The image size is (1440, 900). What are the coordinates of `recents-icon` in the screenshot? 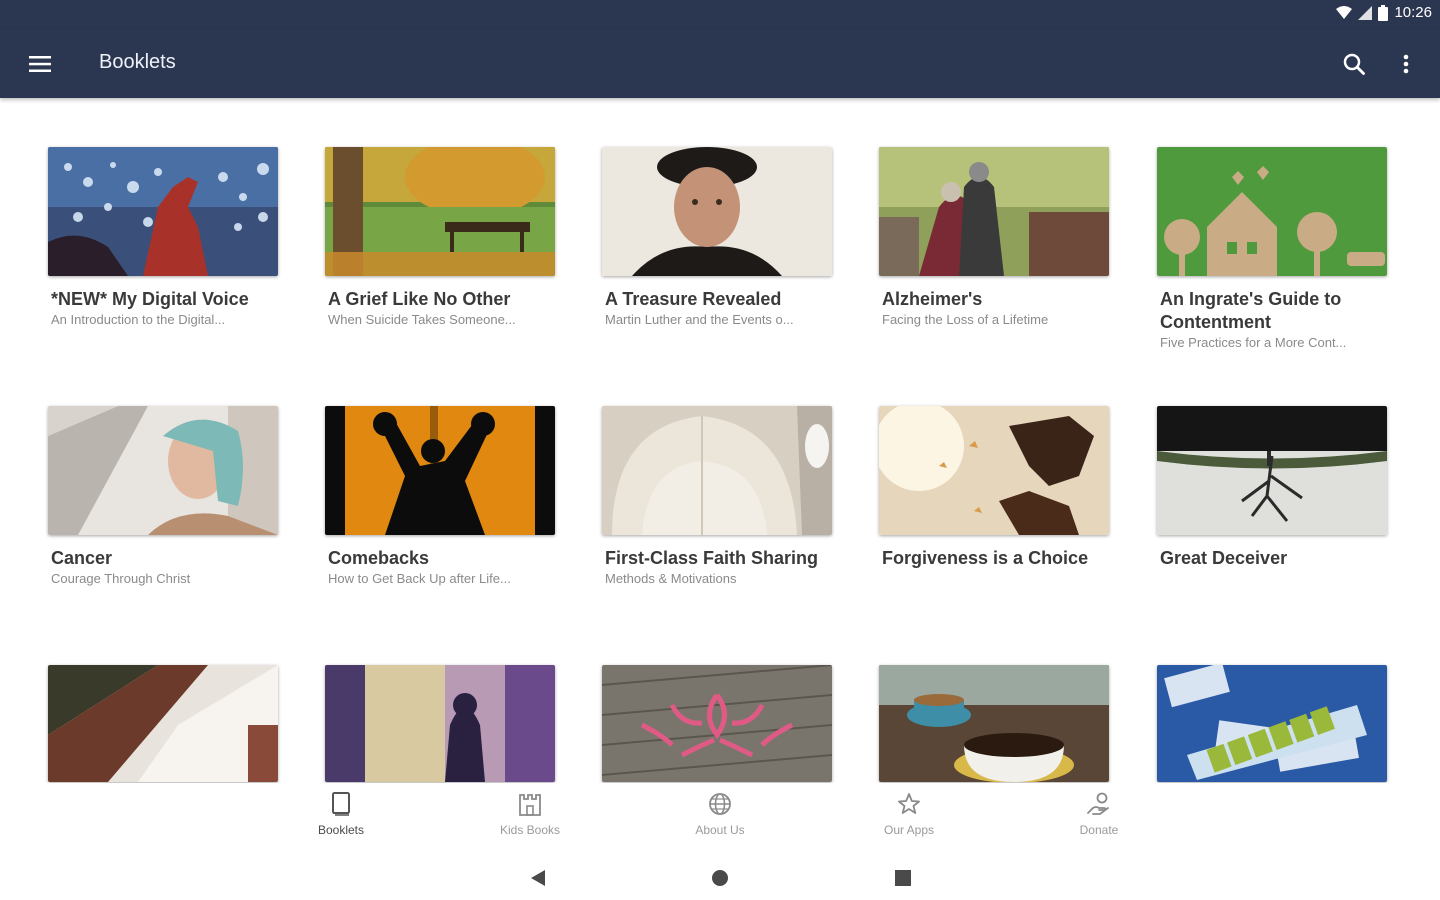 It's located at (903, 878).